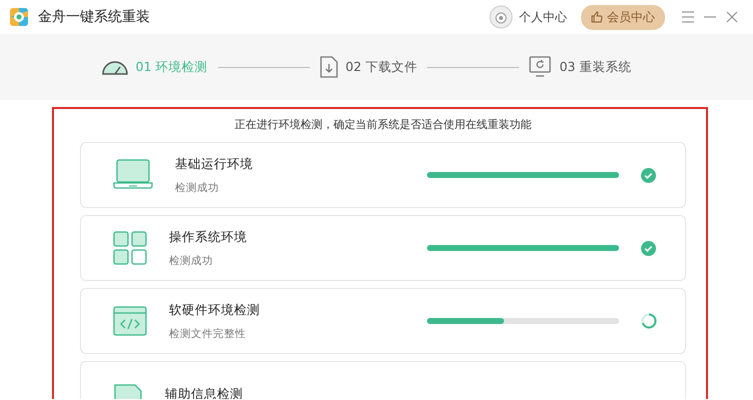  What do you see at coordinates (172, 67) in the screenshot?
I see `step-label: 01 环境检测` at bounding box center [172, 67].